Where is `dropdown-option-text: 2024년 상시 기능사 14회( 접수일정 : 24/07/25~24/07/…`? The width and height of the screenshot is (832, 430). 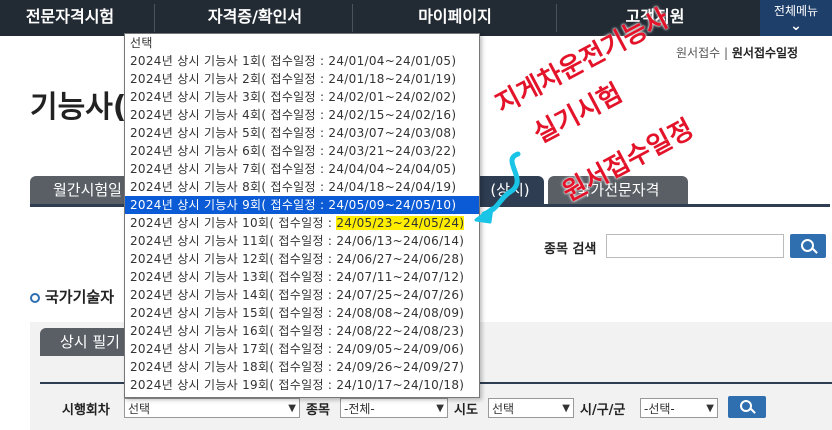 dropdown-option-text: 2024년 상시 기능사 14회( 접수일정 : 24/07/25~24/07/… is located at coordinates (297, 295).